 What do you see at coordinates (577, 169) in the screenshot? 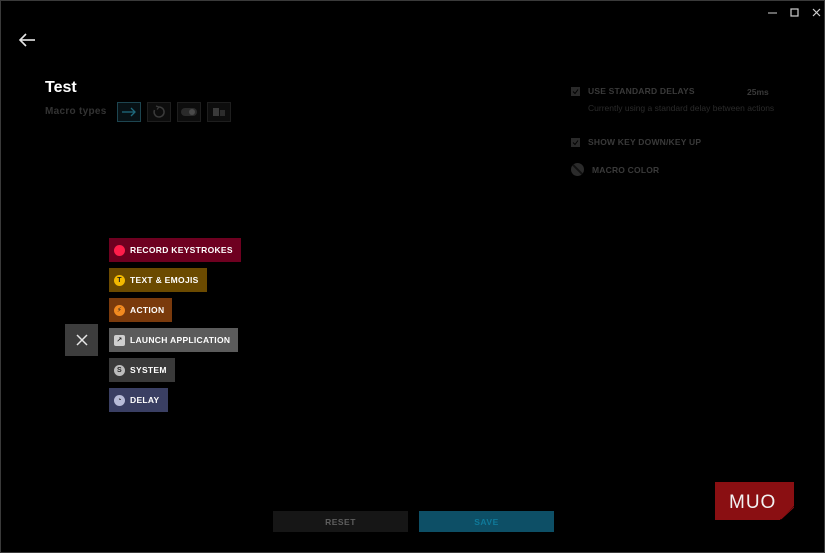
I see `macro-color-swatch` at bounding box center [577, 169].